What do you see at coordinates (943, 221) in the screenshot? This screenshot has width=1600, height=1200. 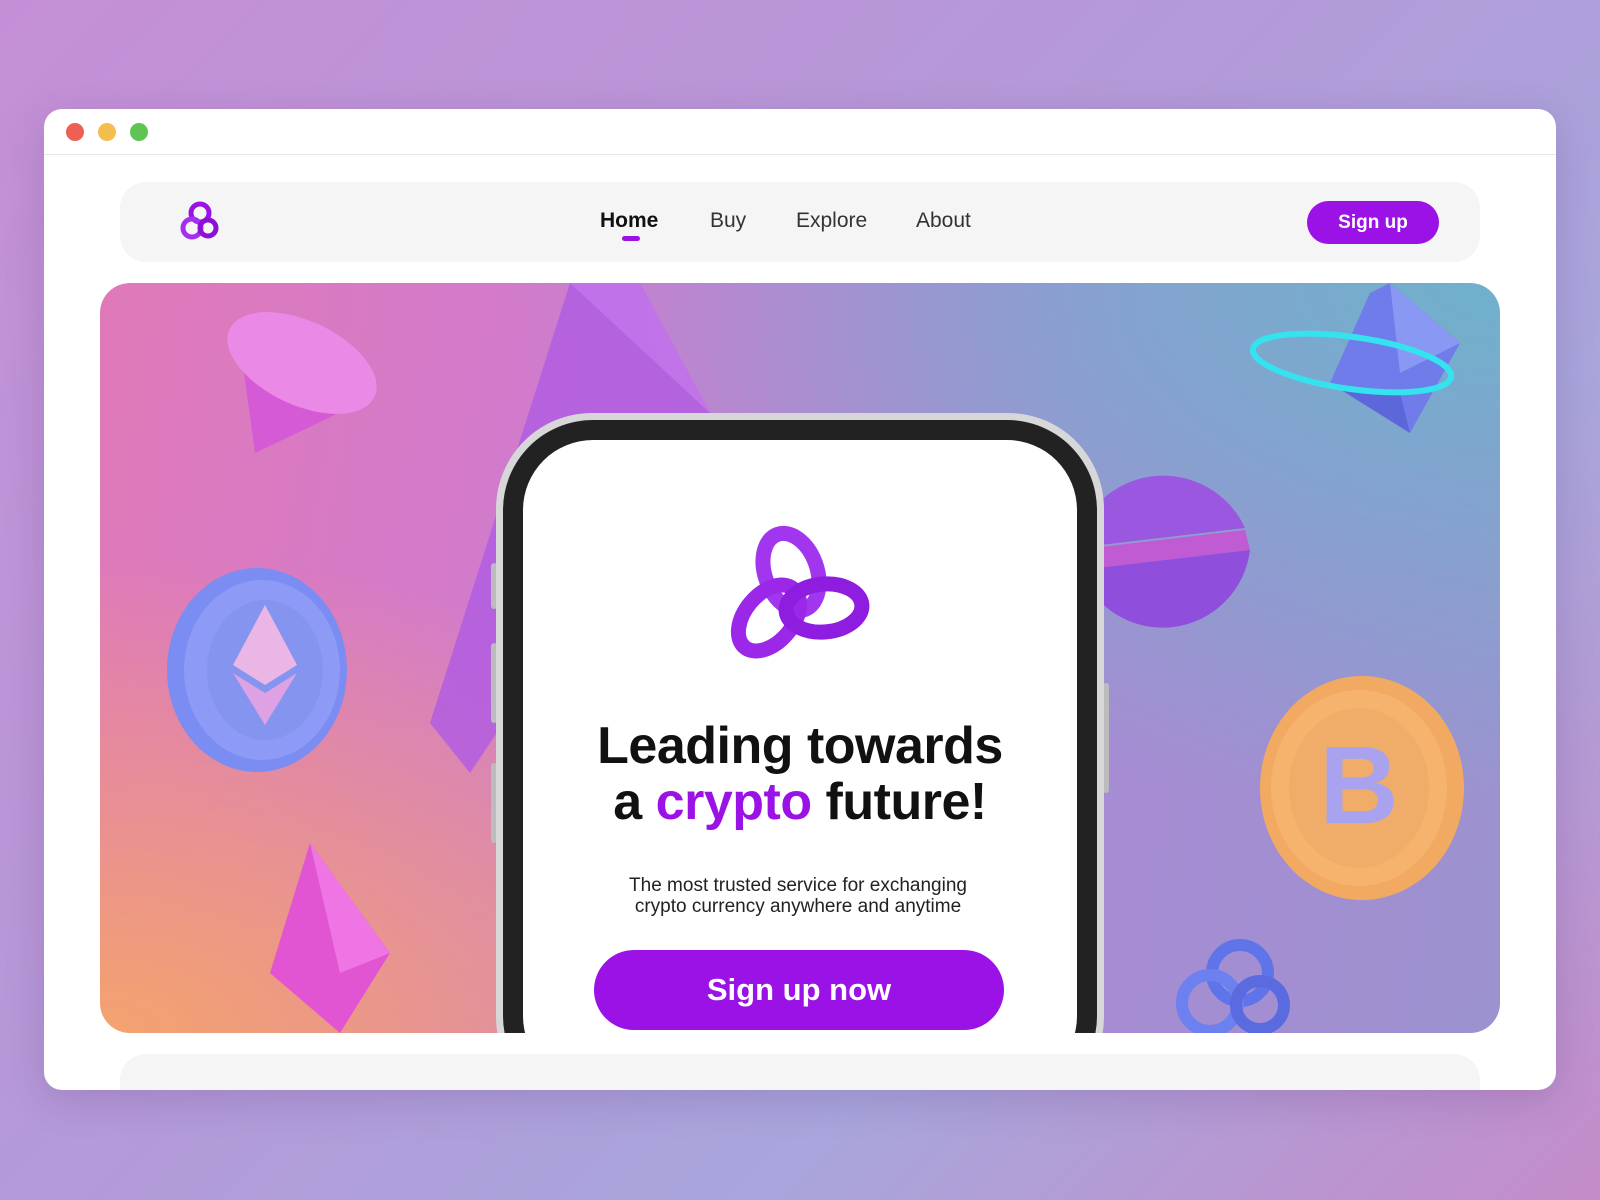 I see `nav-link-about: About` at bounding box center [943, 221].